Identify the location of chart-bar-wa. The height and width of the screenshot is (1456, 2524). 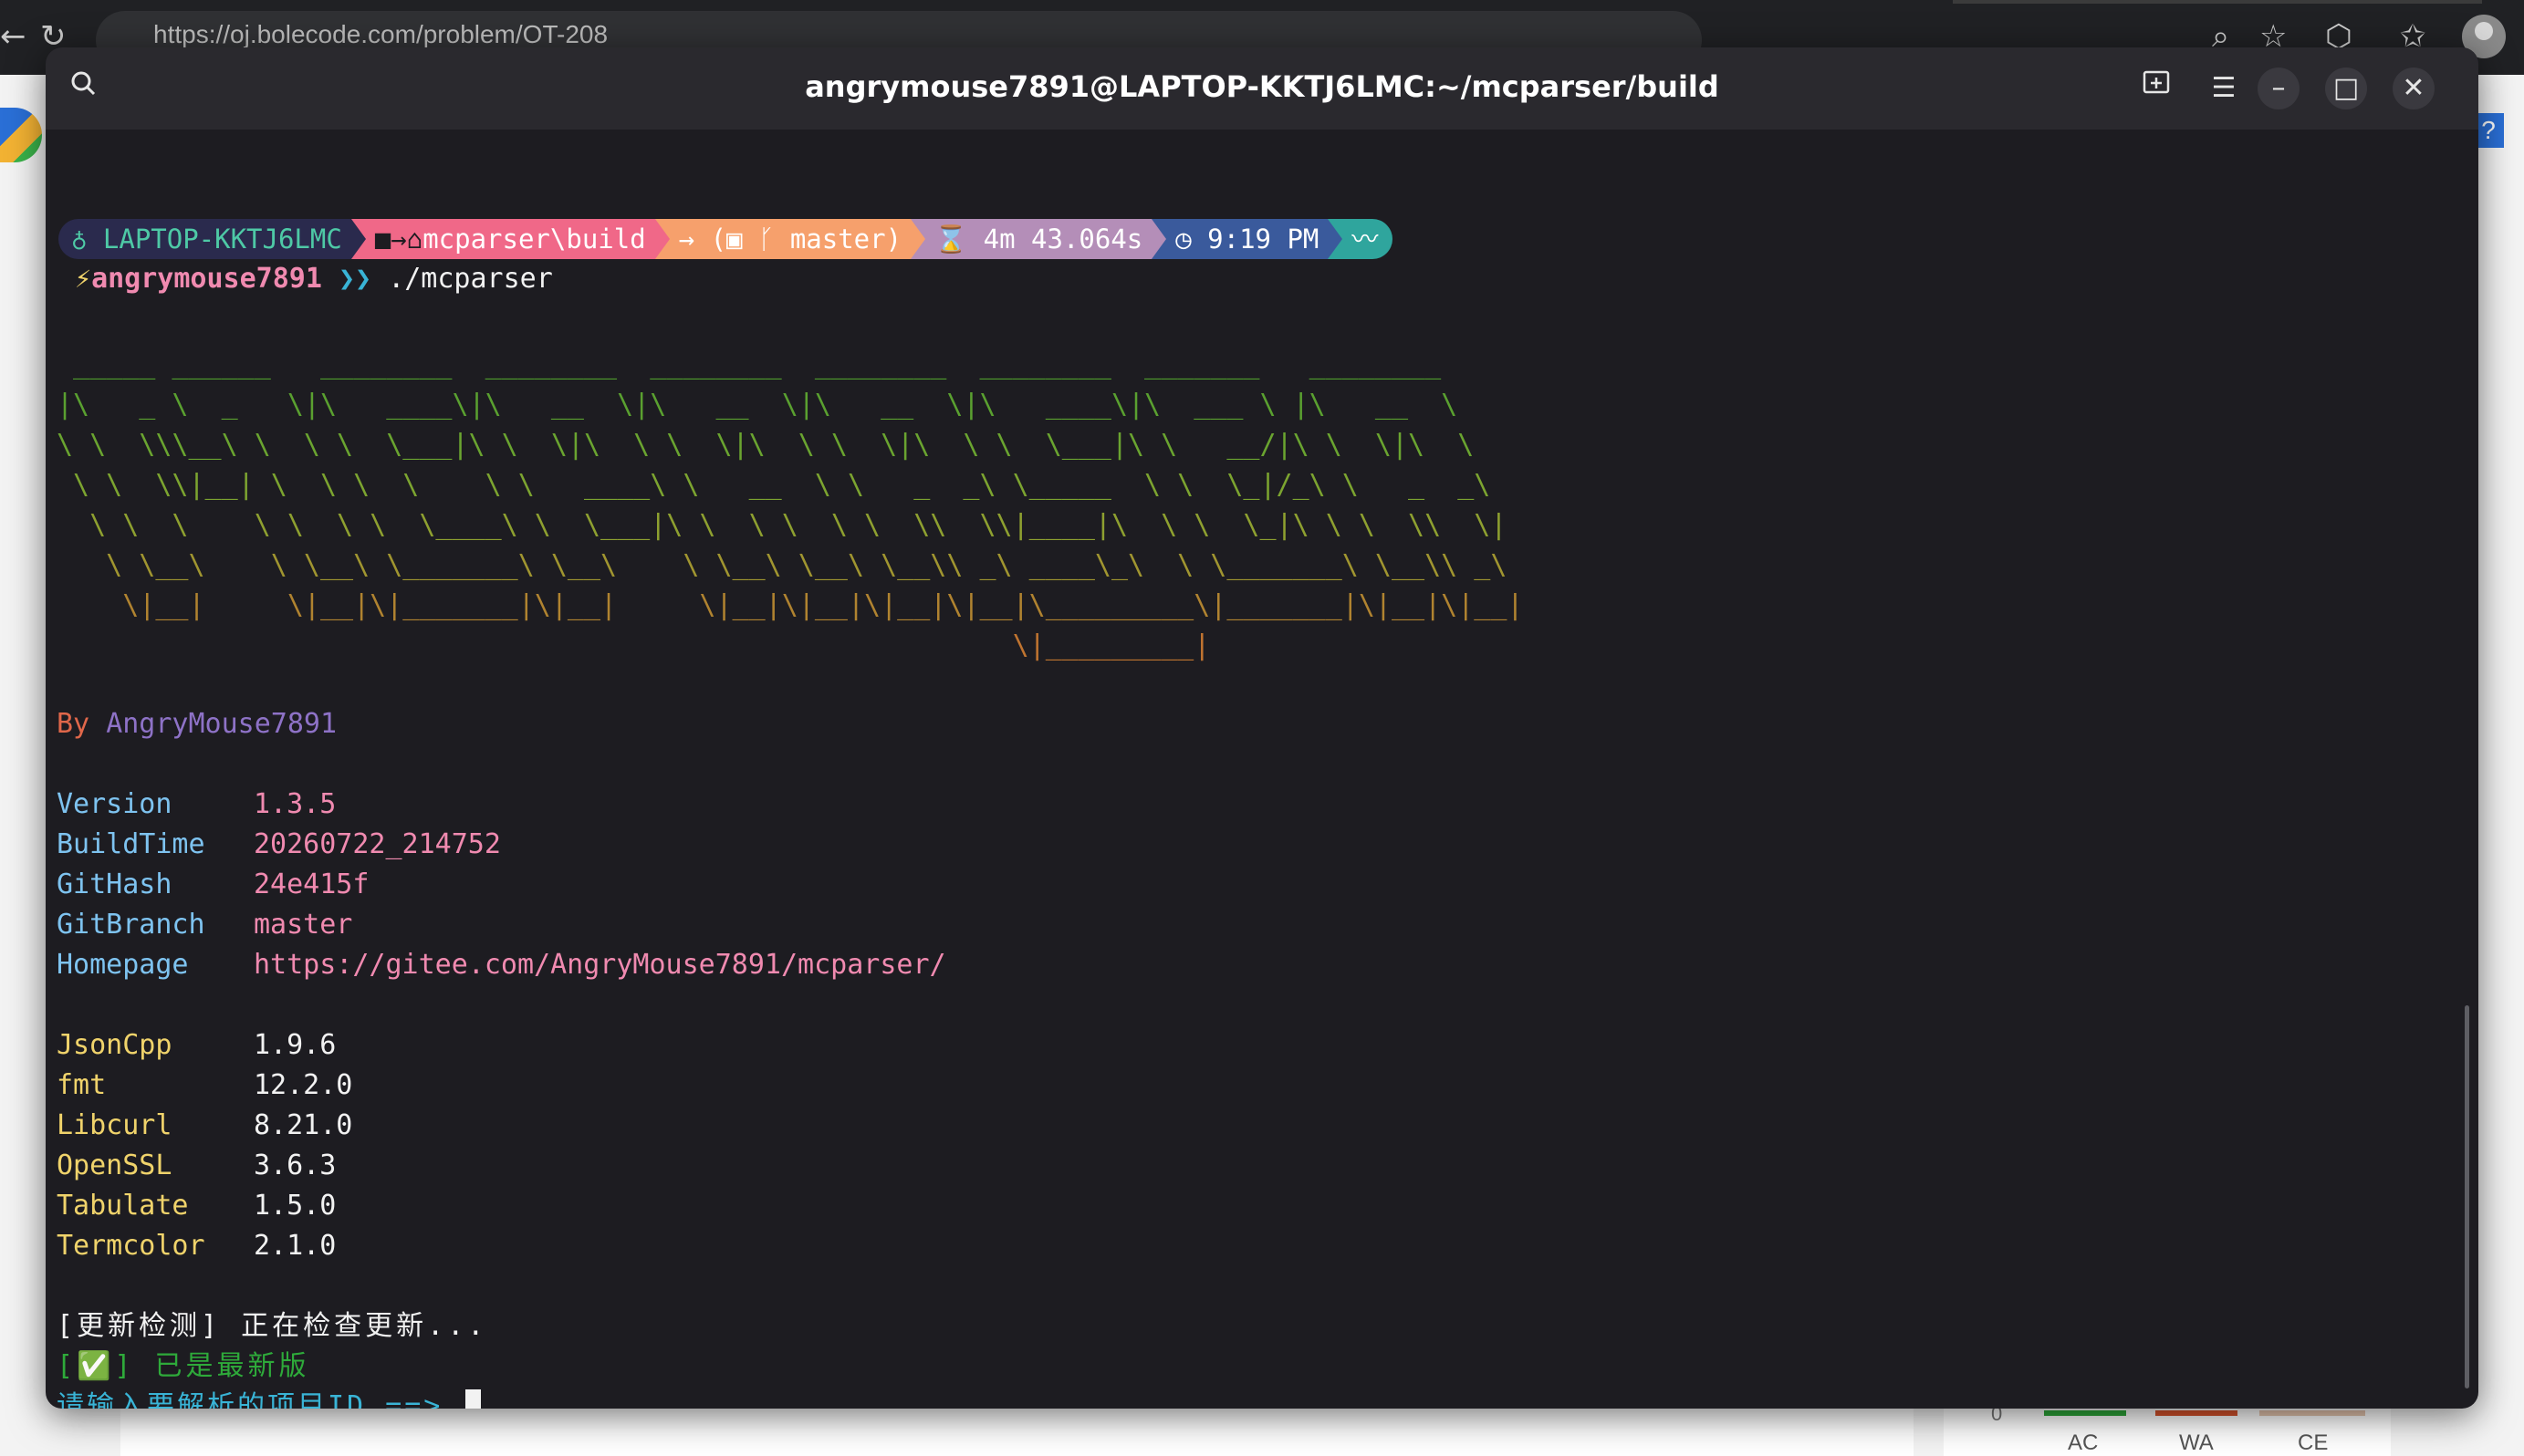
(2196, 1413).